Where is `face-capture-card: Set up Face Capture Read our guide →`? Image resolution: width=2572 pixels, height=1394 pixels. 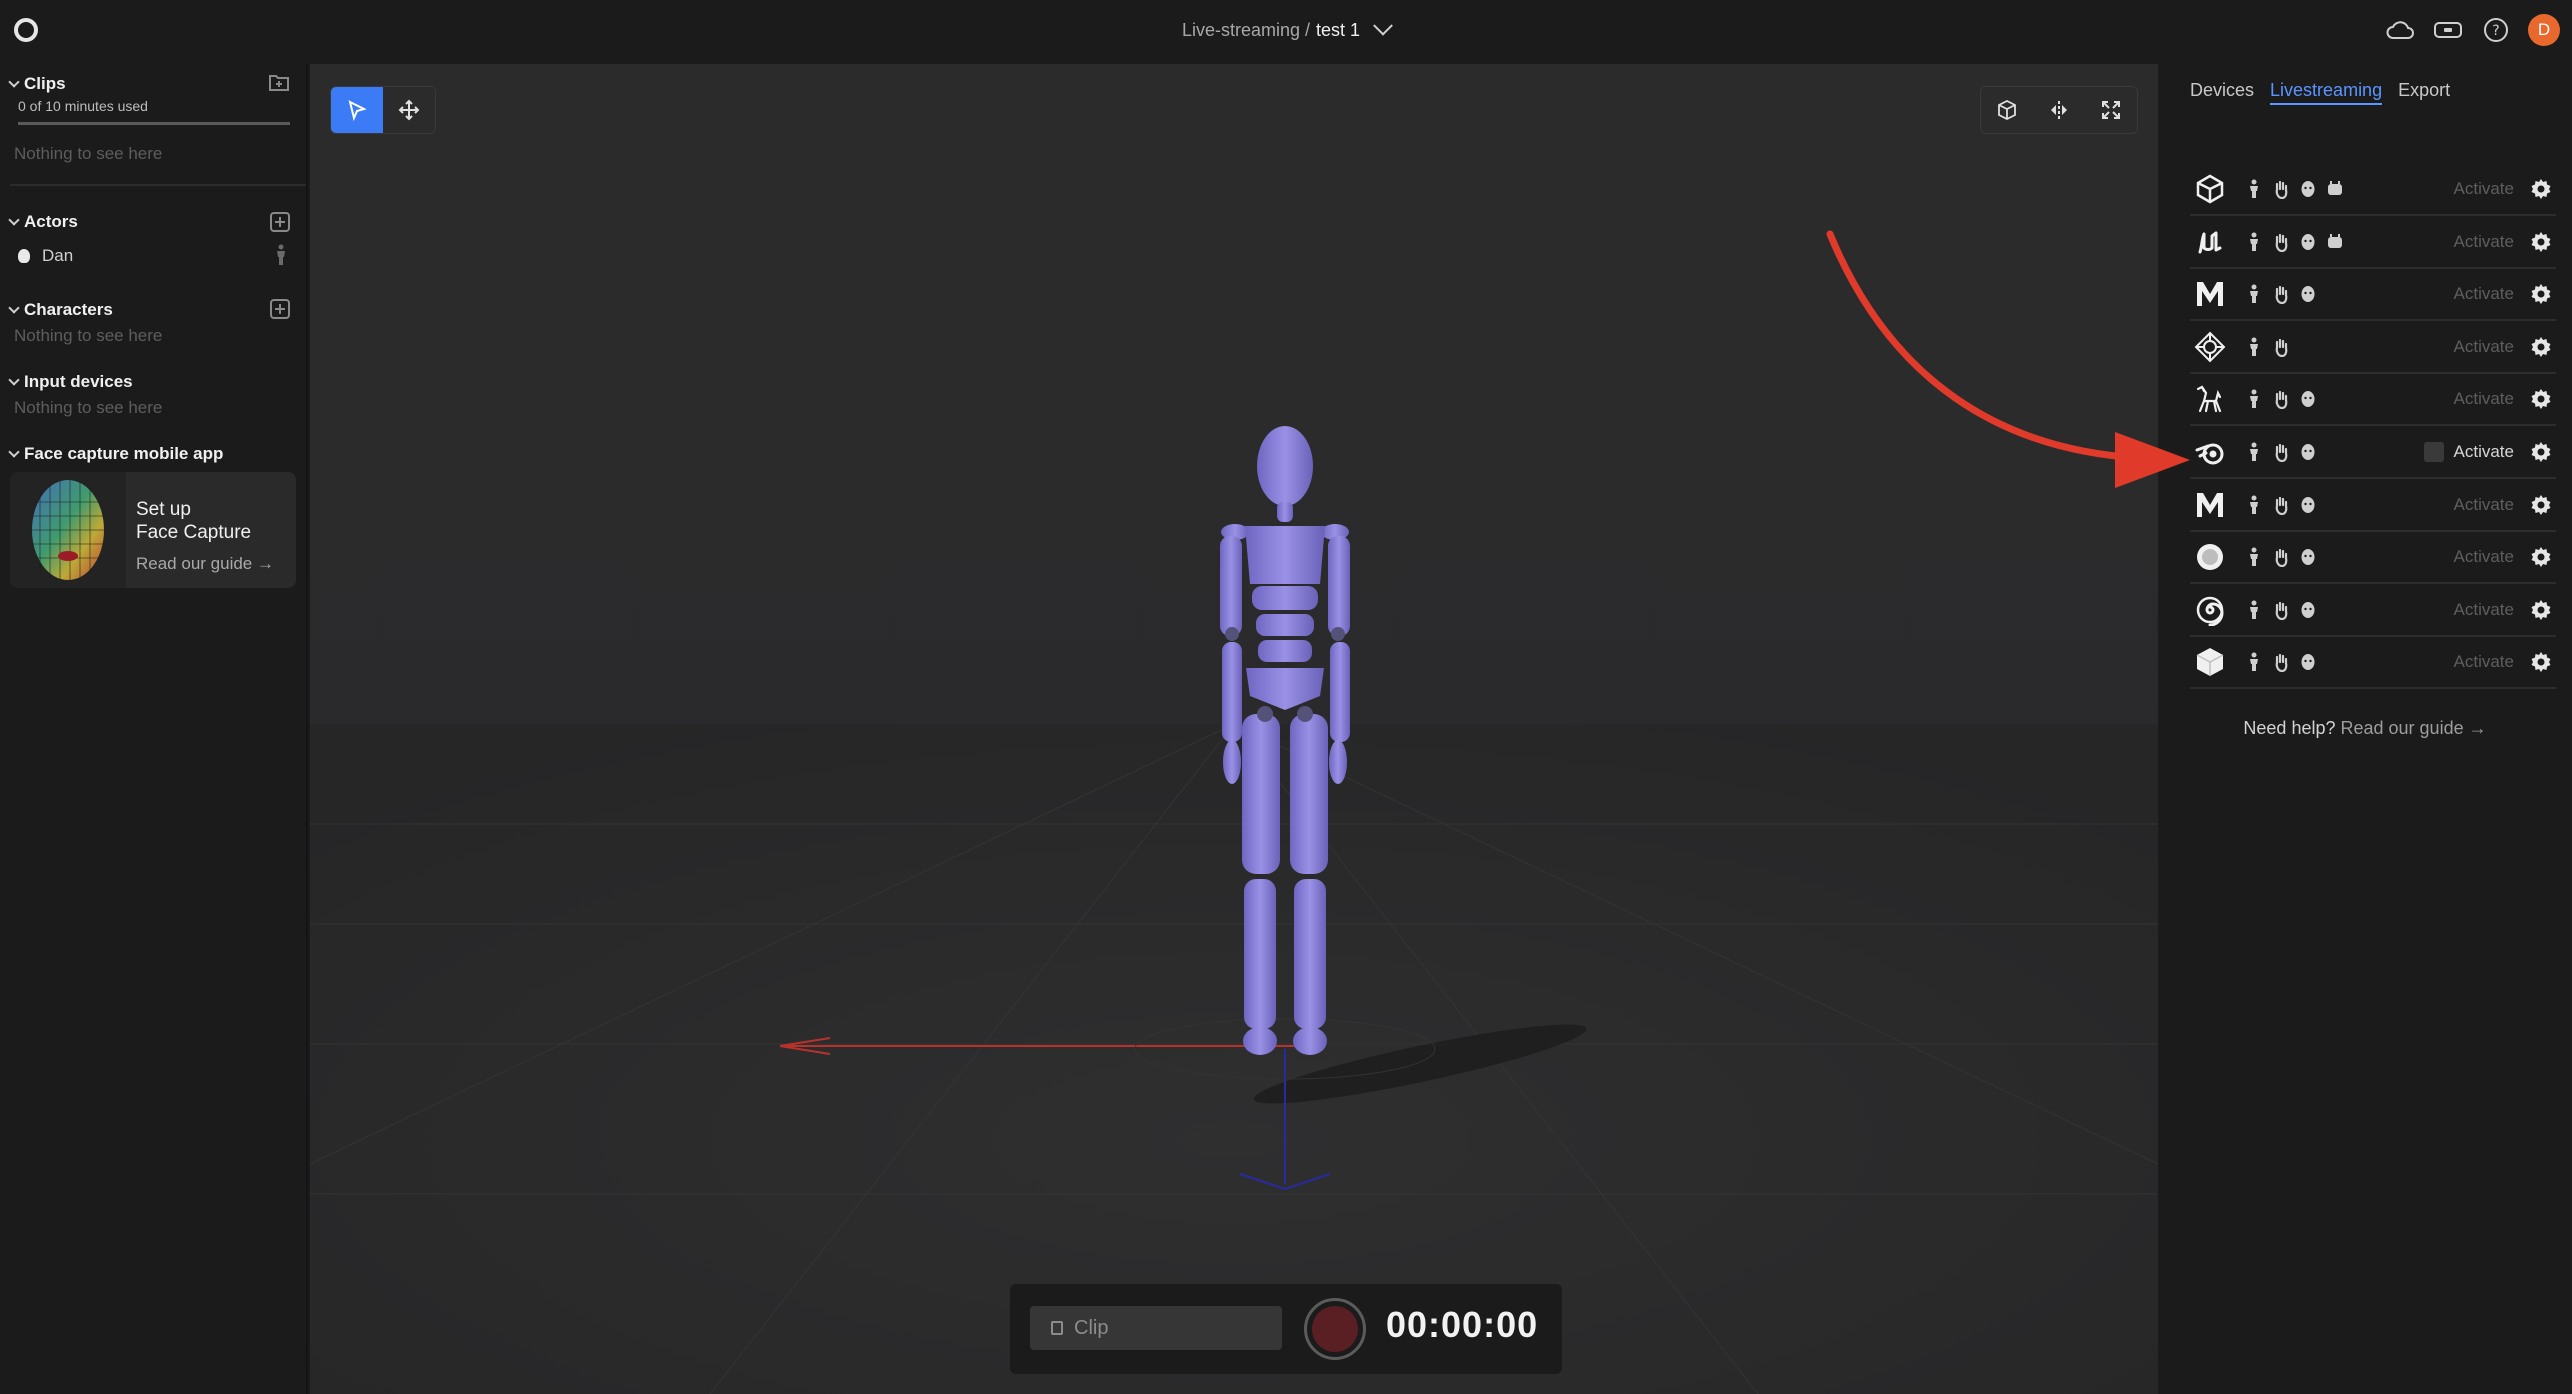 face-capture-card: Set up Face Capture Read our guide → is located at coordinates (153, 530).